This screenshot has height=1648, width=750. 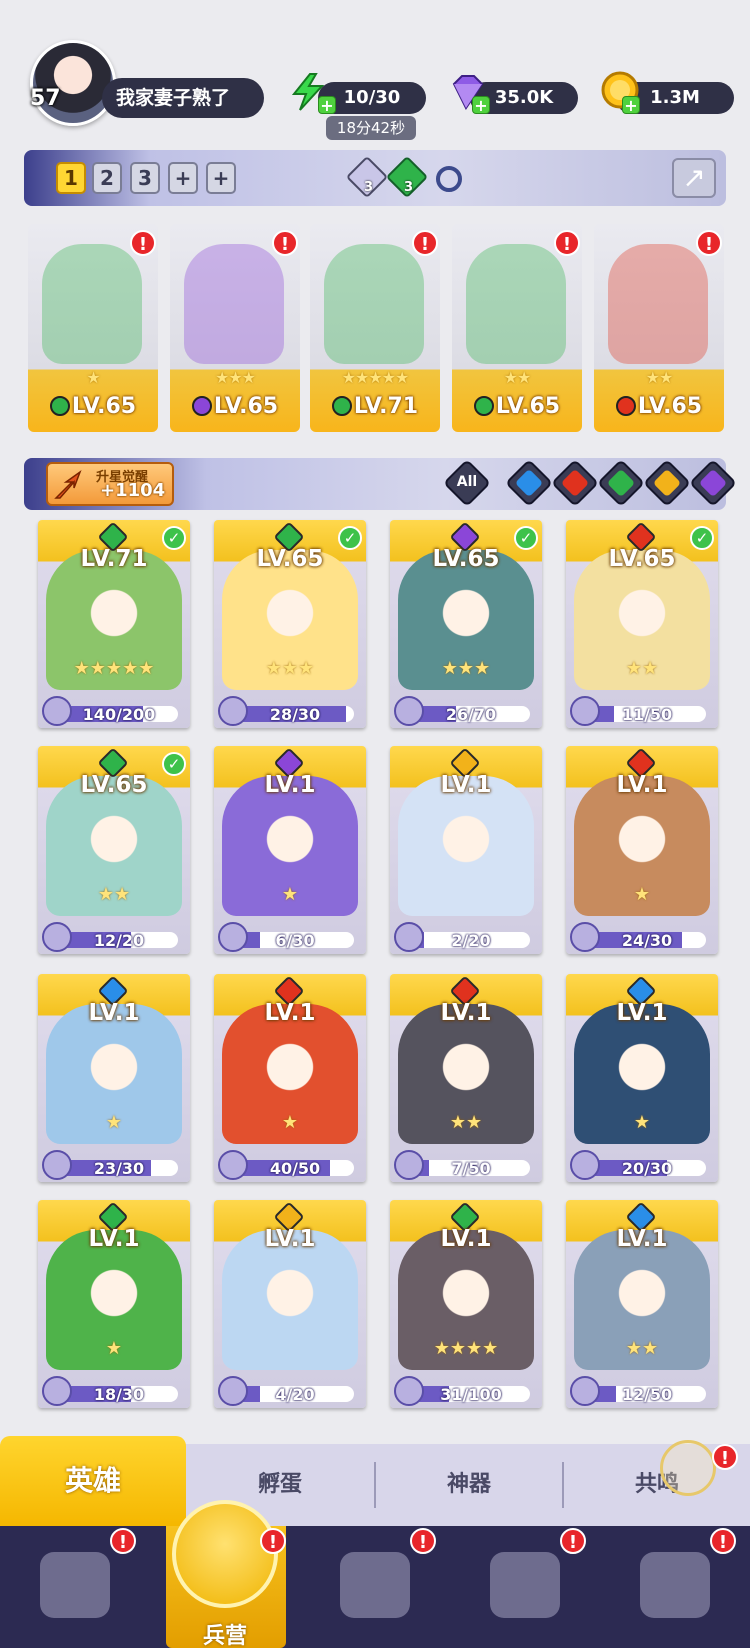 What do you see at coordinates (481, 105) in the screenshot?
I see `gem-add-button: +` at bounding box center [481, 105].